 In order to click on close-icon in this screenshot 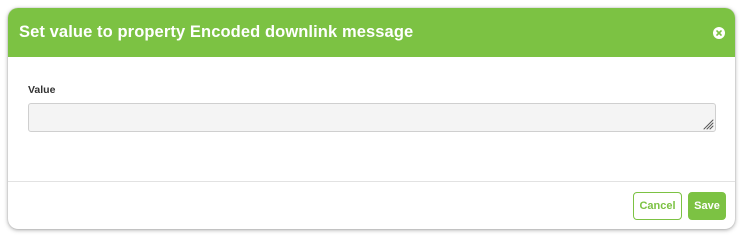, I will do `click(719, 32)`.